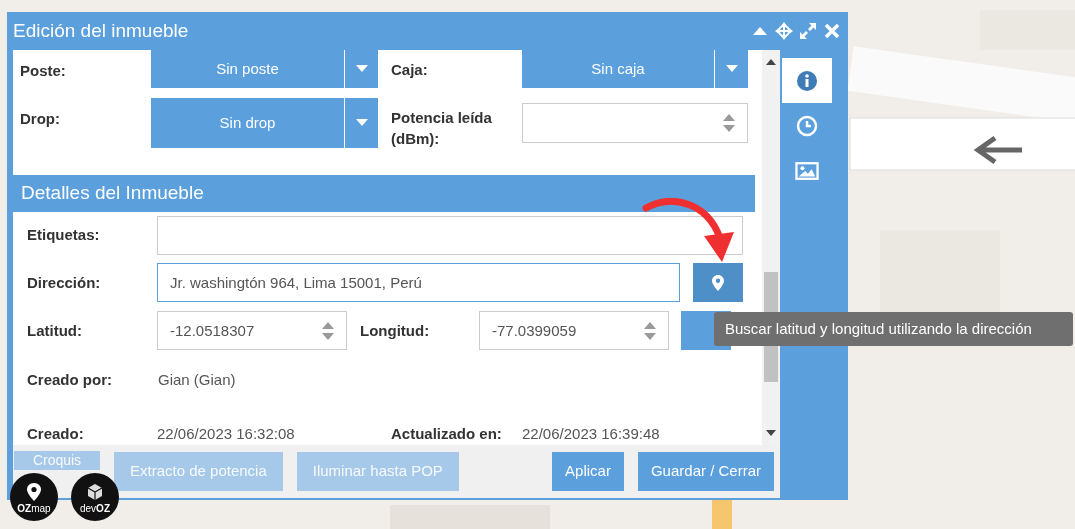  What do you see at coordinates (447, 433) in the screenshot?
I see `field-label: Actualizado en:` at bounding box center [447, 433].